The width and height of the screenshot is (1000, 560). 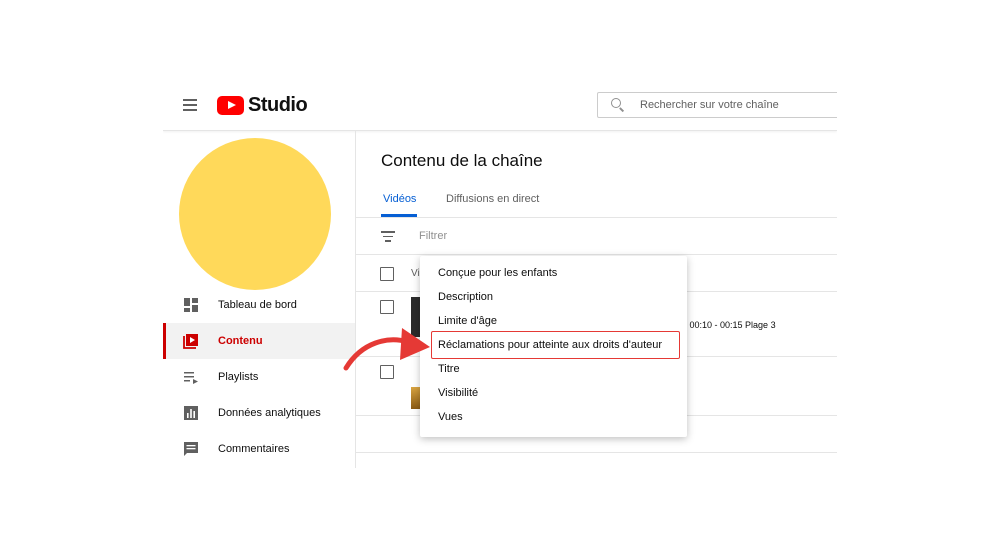 What do you see at coordinates (498, 273) in the screenshot?
I see `menu-item-label: Conçue pour les enfants` at bounding box center [498, 273].